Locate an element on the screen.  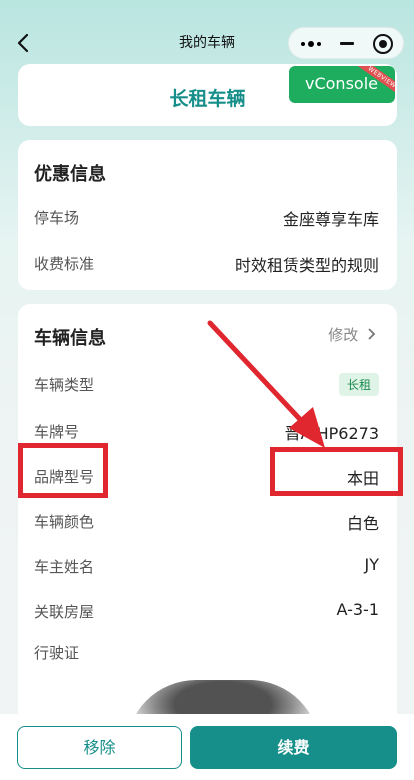
parking-value: 金座尊享车库 is located at coordinates (330, 219).